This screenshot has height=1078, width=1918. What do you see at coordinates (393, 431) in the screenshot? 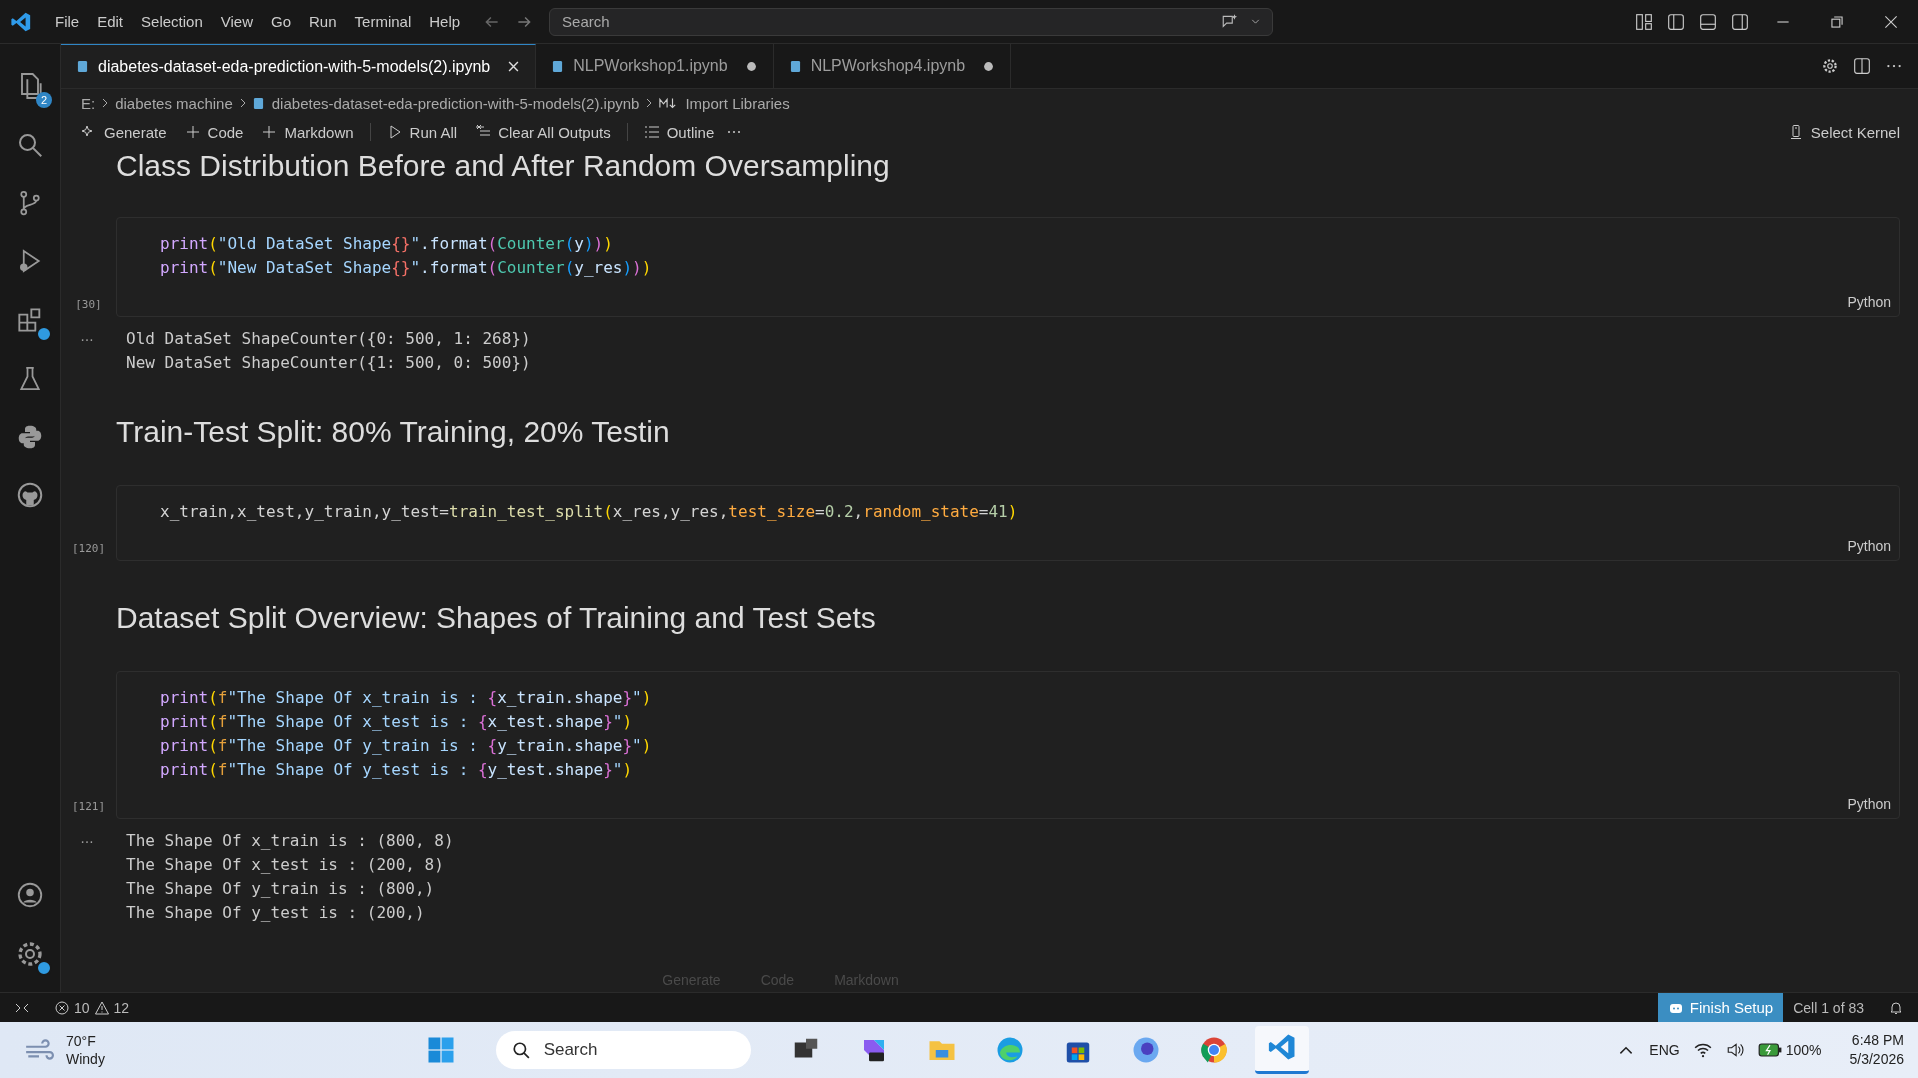
I see `markdown-heading: Train-Test Split: 80% Training, 20% Testin` at bounding box center [393, 431].